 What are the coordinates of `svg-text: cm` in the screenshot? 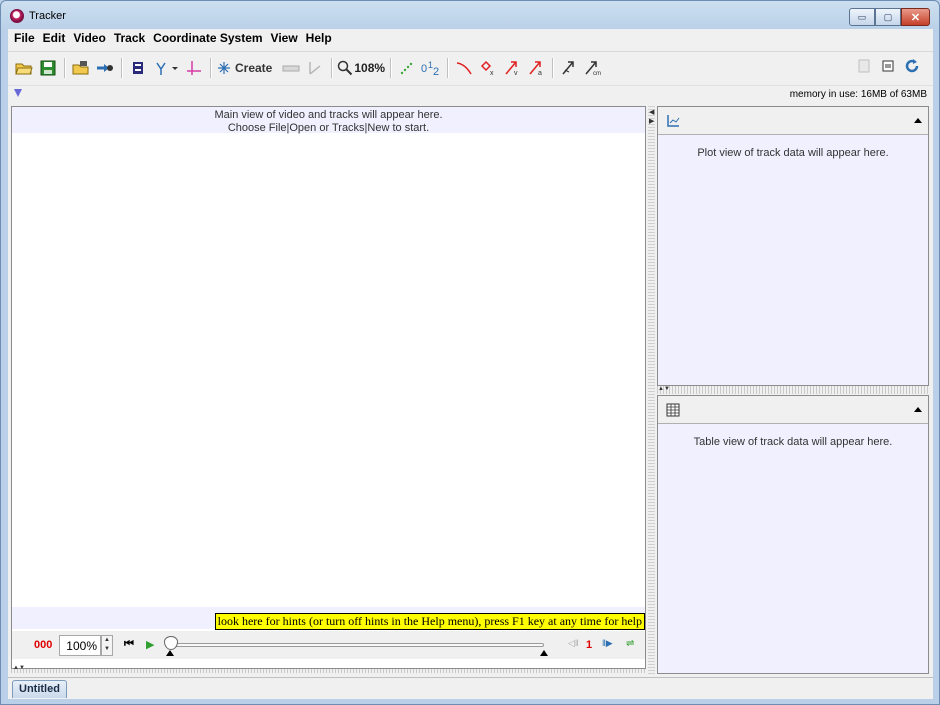 It's located at (597, 73).